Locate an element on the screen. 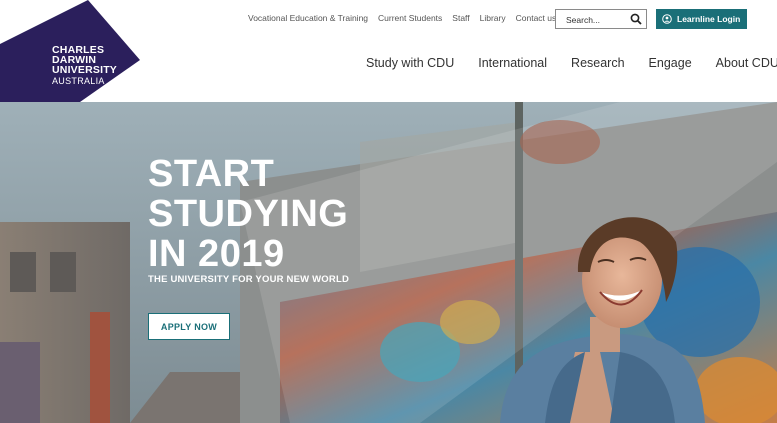 Image resolution: width=777 pixels, height=423 pixels. search-icon is located at coordinates (636, 19).